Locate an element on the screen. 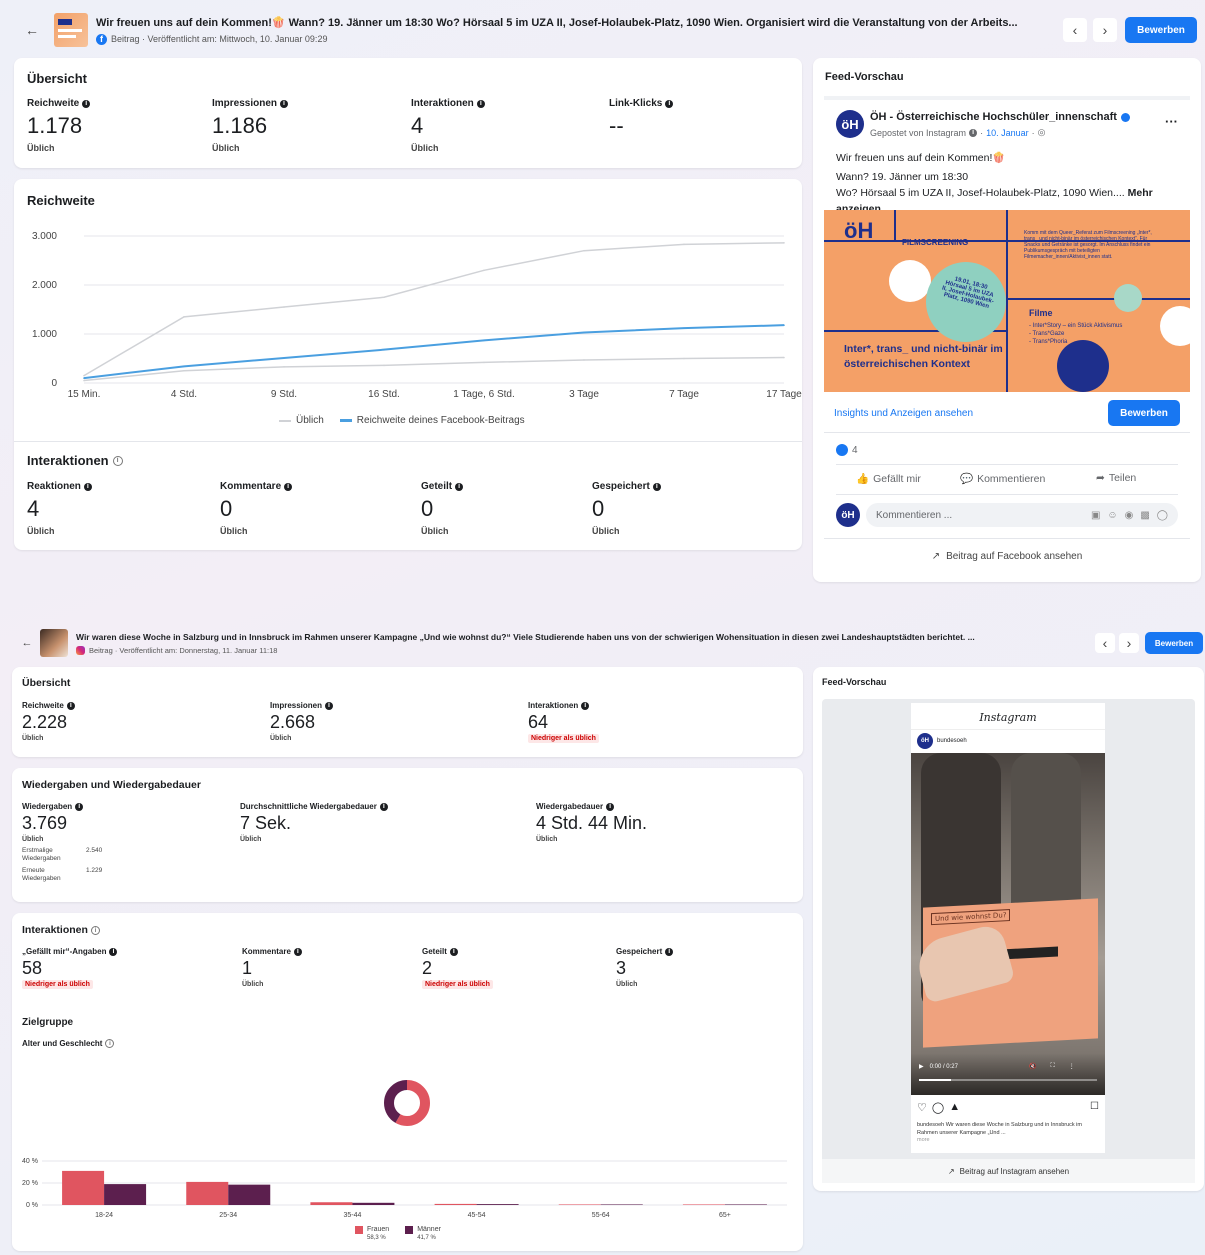  poster-logo: öH is located at coordinates (859, 230).